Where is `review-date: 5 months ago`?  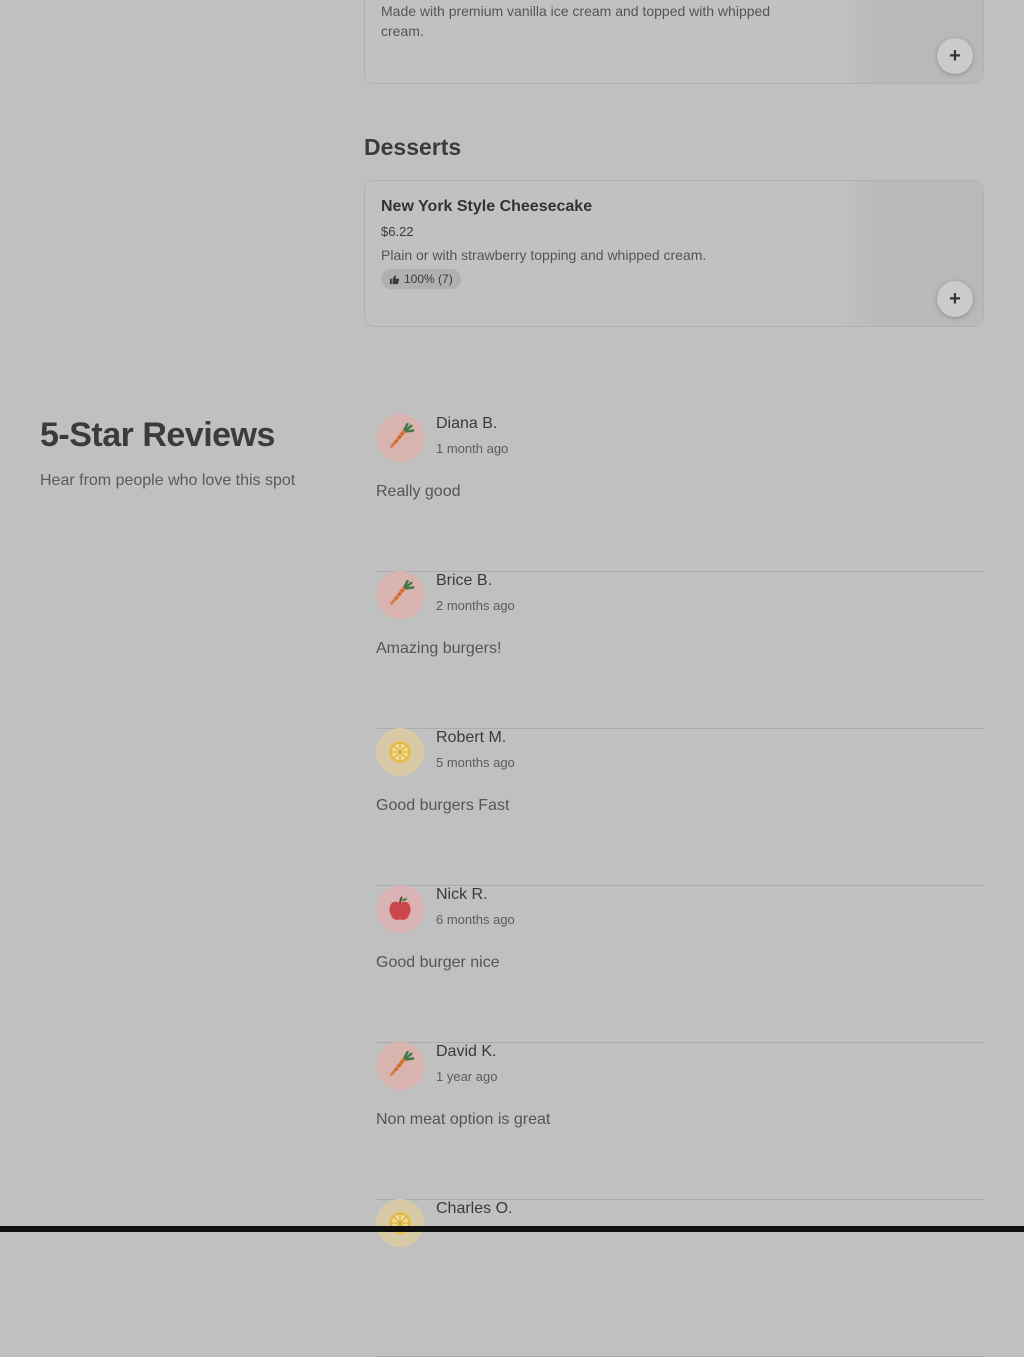
review-date: 5 months ago is located at coordinates (475, 762).